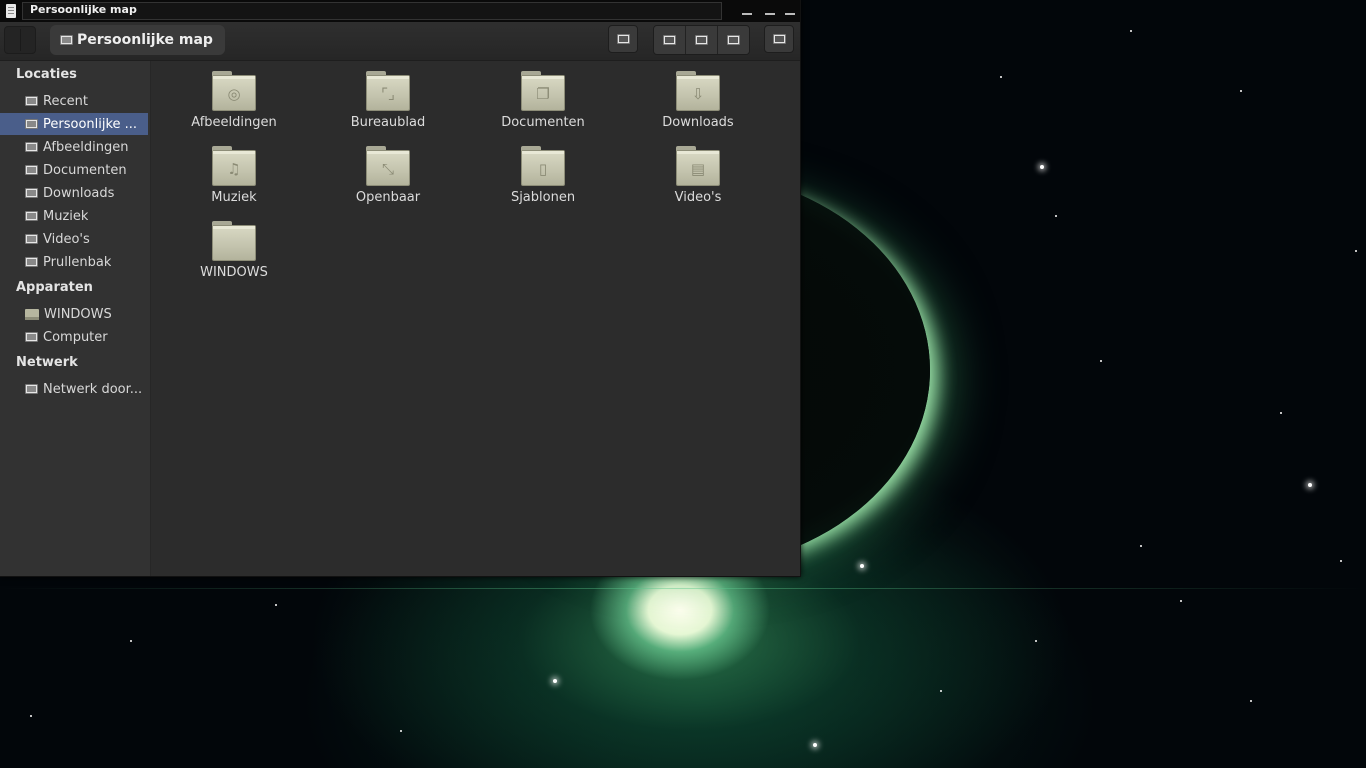 The width and height of the screenshot is (1366, 768). What do you see at coordinates (400, 11) in the screenshot?
I see `window-titlebar: Persoonlijke map` at bounding box center [400, 11].